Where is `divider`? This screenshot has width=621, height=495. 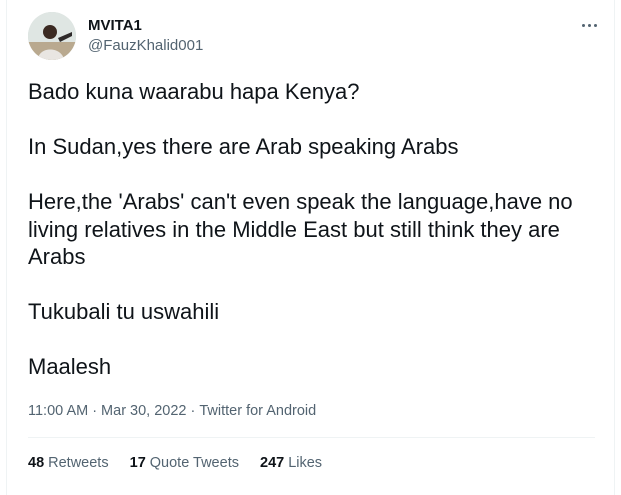
divider is located at coordinates (311, 437).